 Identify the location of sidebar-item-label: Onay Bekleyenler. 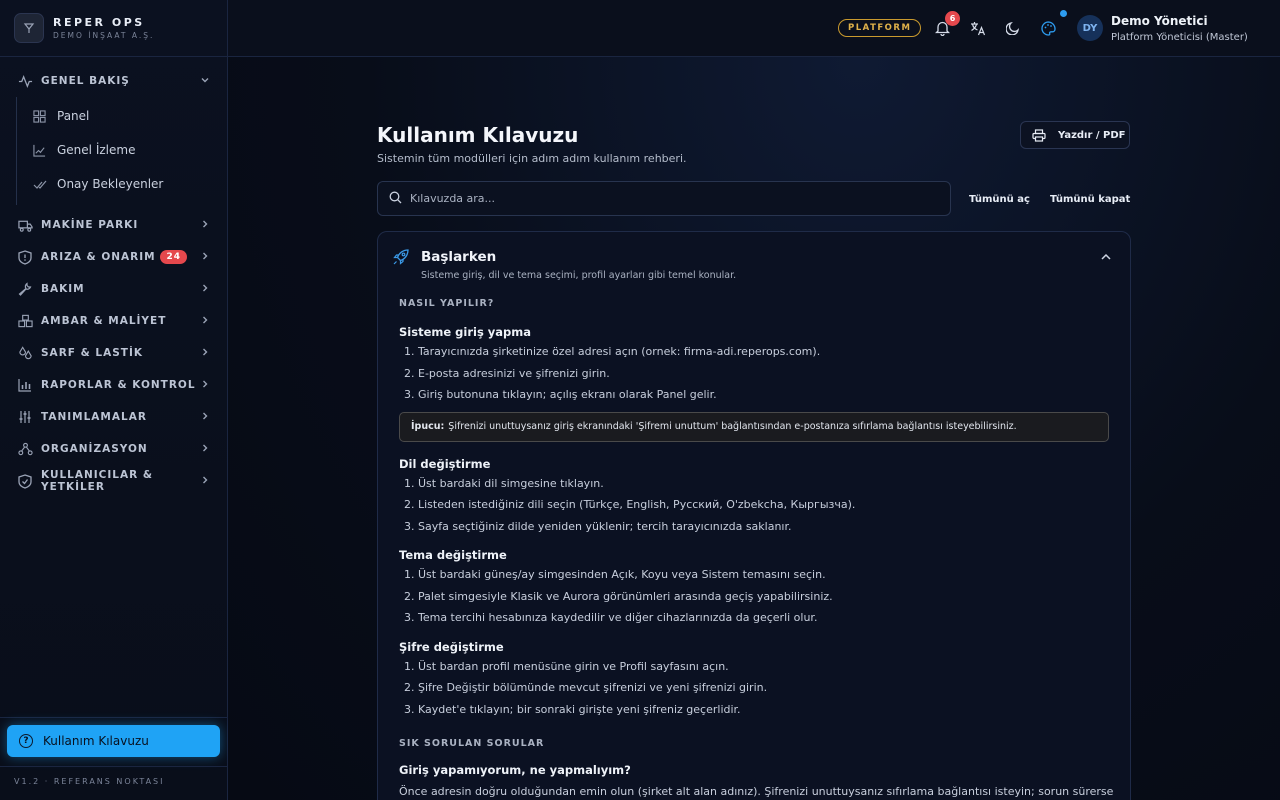
(110, 184).